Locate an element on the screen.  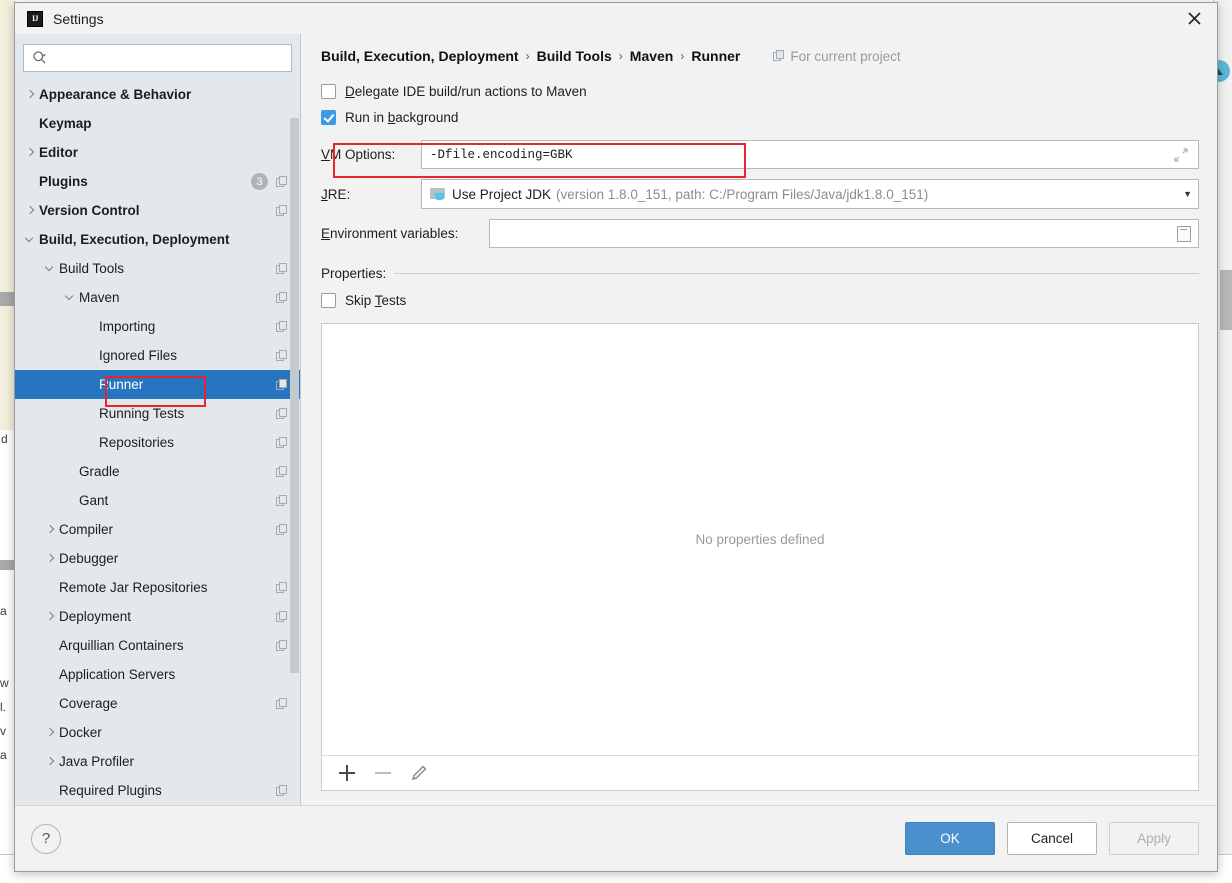
background-code-text: a is located at coordinates (3, 611).